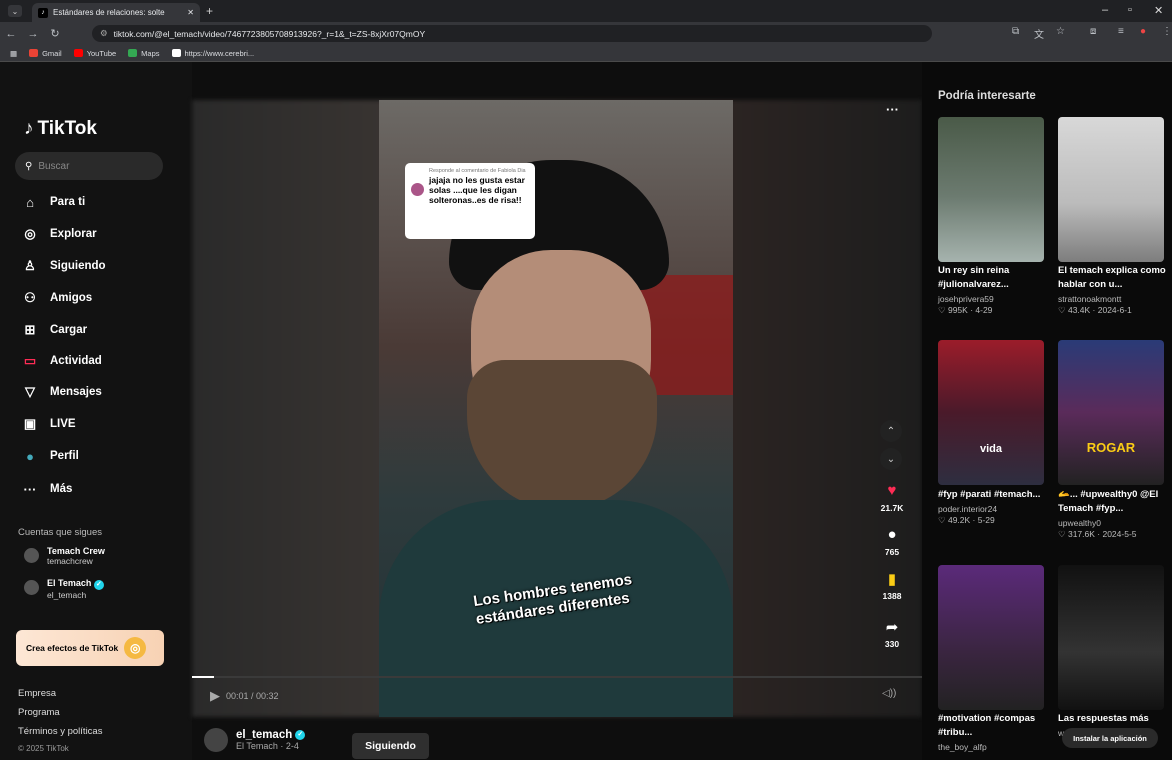 This screenshot has height=760, width=1172. What do you see at coordinates (47, 489) in the screenshot?
I see `nav-mas: ··· Más` at bounding box center [47, 489].